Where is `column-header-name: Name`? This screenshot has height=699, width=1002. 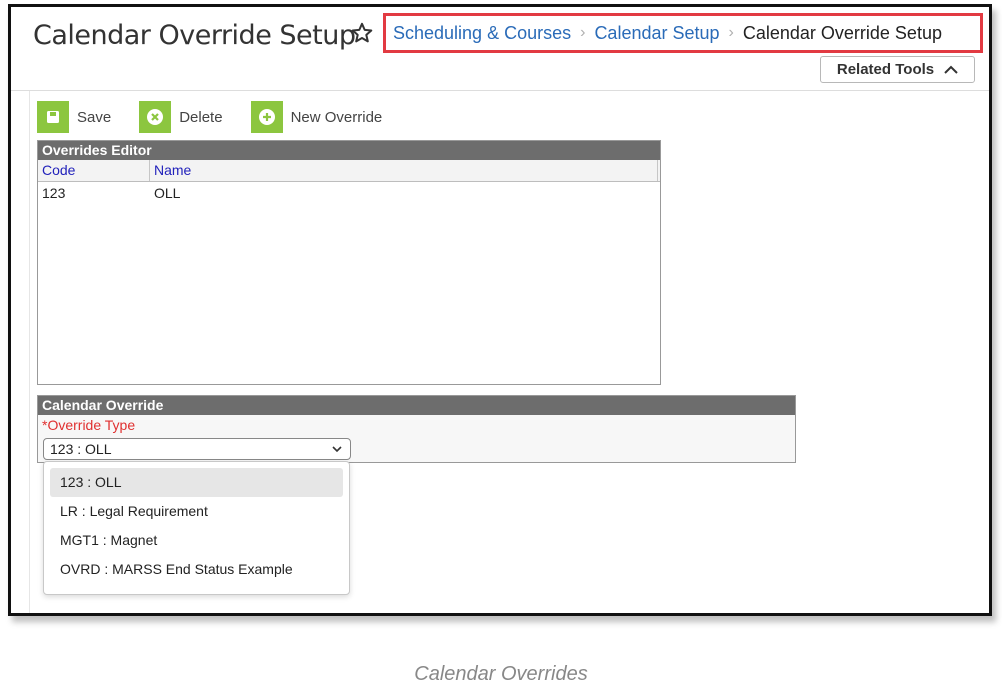 column-header-name: Name is located at coordinates (404, 170).